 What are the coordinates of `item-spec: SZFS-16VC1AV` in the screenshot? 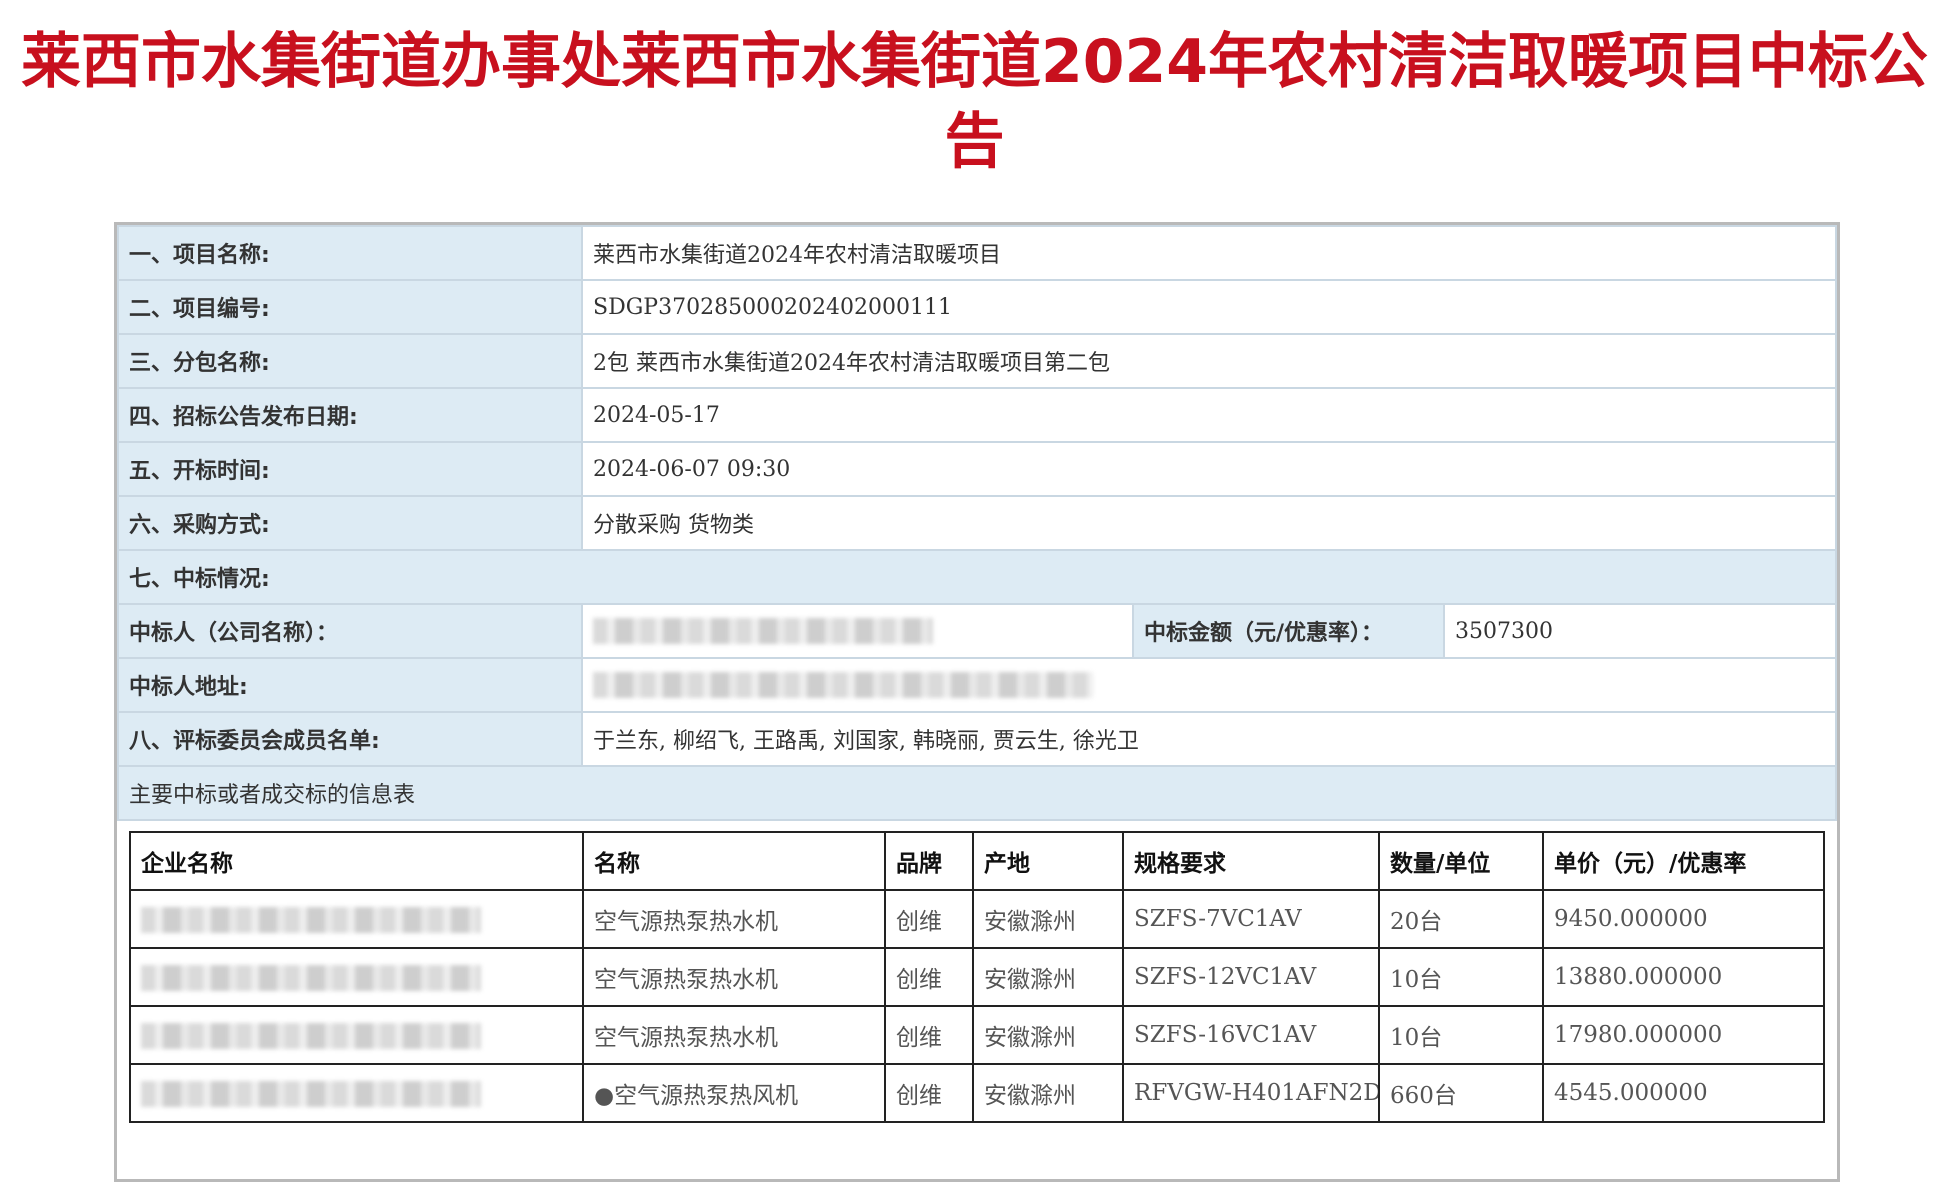 It's located at (1251, 1035).